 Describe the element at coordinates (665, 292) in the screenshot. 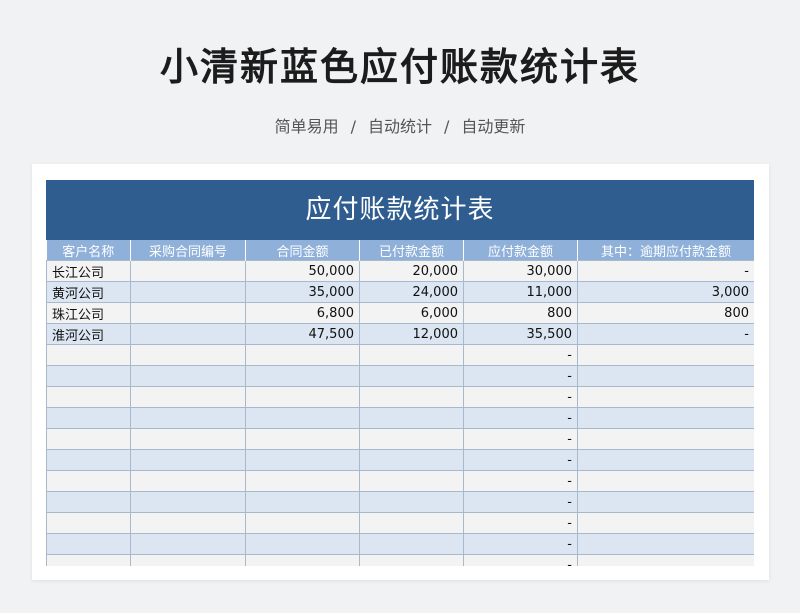

I see `cell-overdue-amount: 3,000` at that location.